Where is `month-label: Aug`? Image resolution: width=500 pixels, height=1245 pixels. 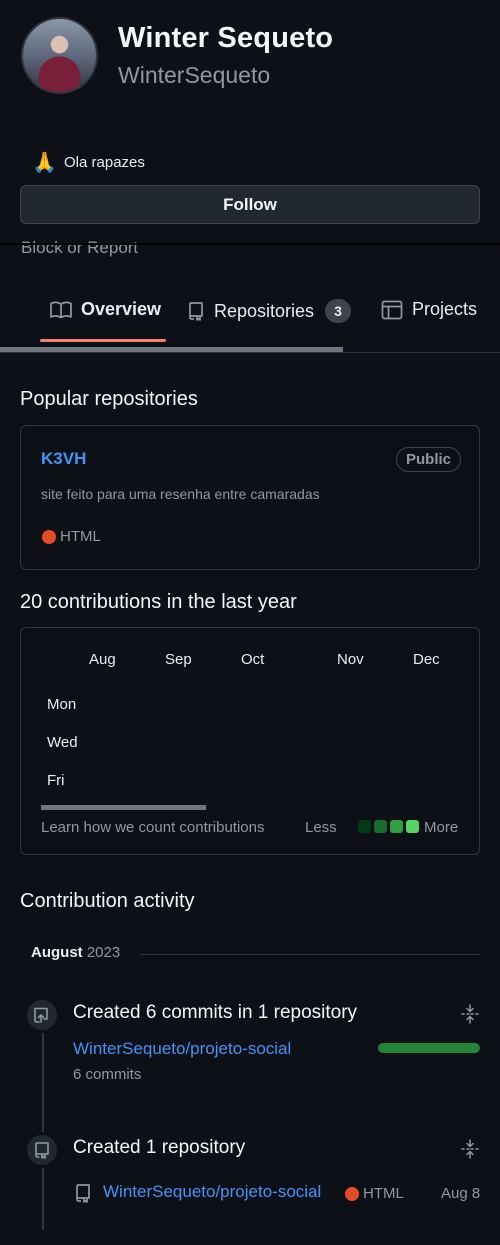 month-label: Aug is located at coordinates (102, 659).